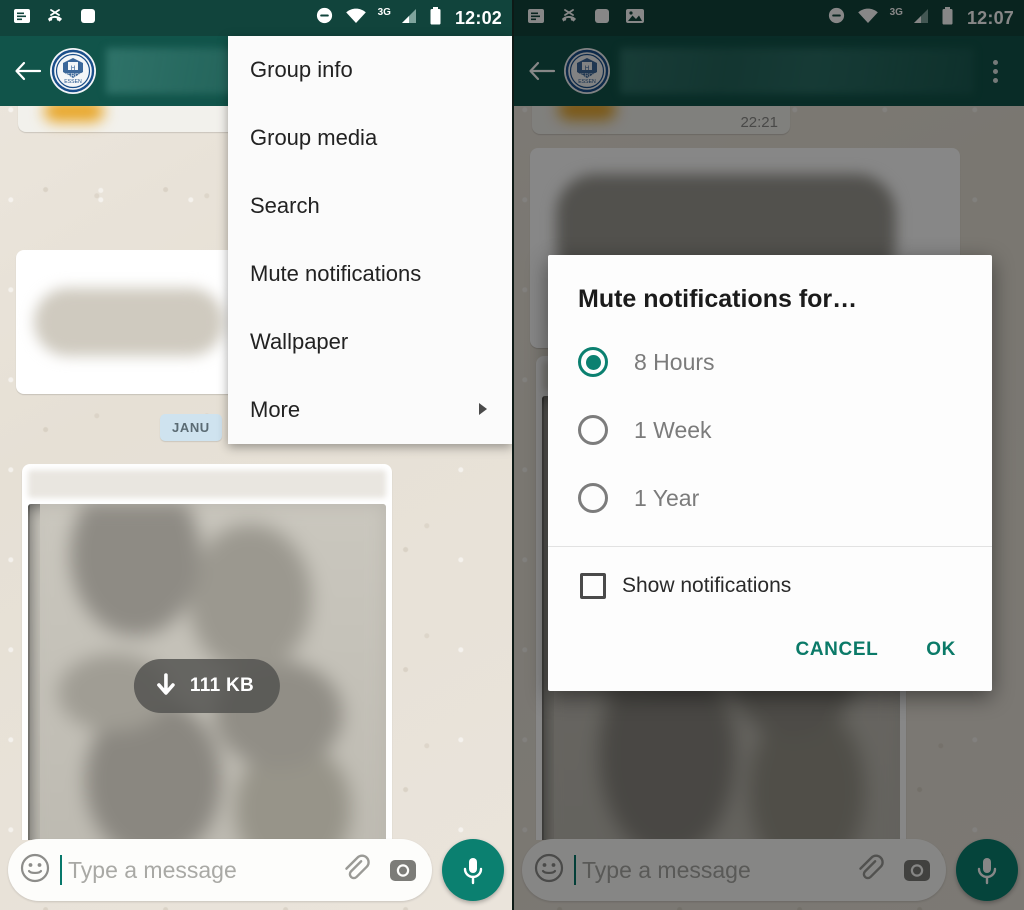 The image size is (1024, 910). I want to click on overflow-menu-button, so click(995, 71).